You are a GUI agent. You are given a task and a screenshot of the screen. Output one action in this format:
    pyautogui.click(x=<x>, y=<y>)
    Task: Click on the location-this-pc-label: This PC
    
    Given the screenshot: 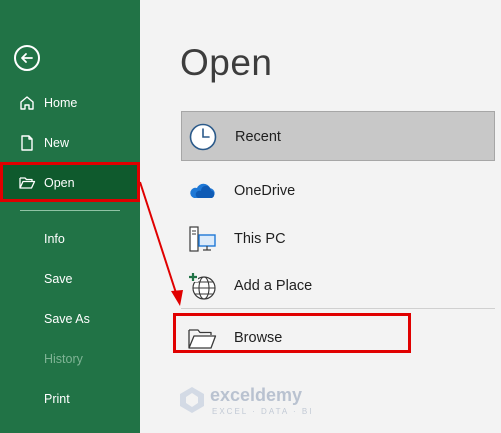 What is the action you would take?
    pyautogui.click(x=260, y=239)
    